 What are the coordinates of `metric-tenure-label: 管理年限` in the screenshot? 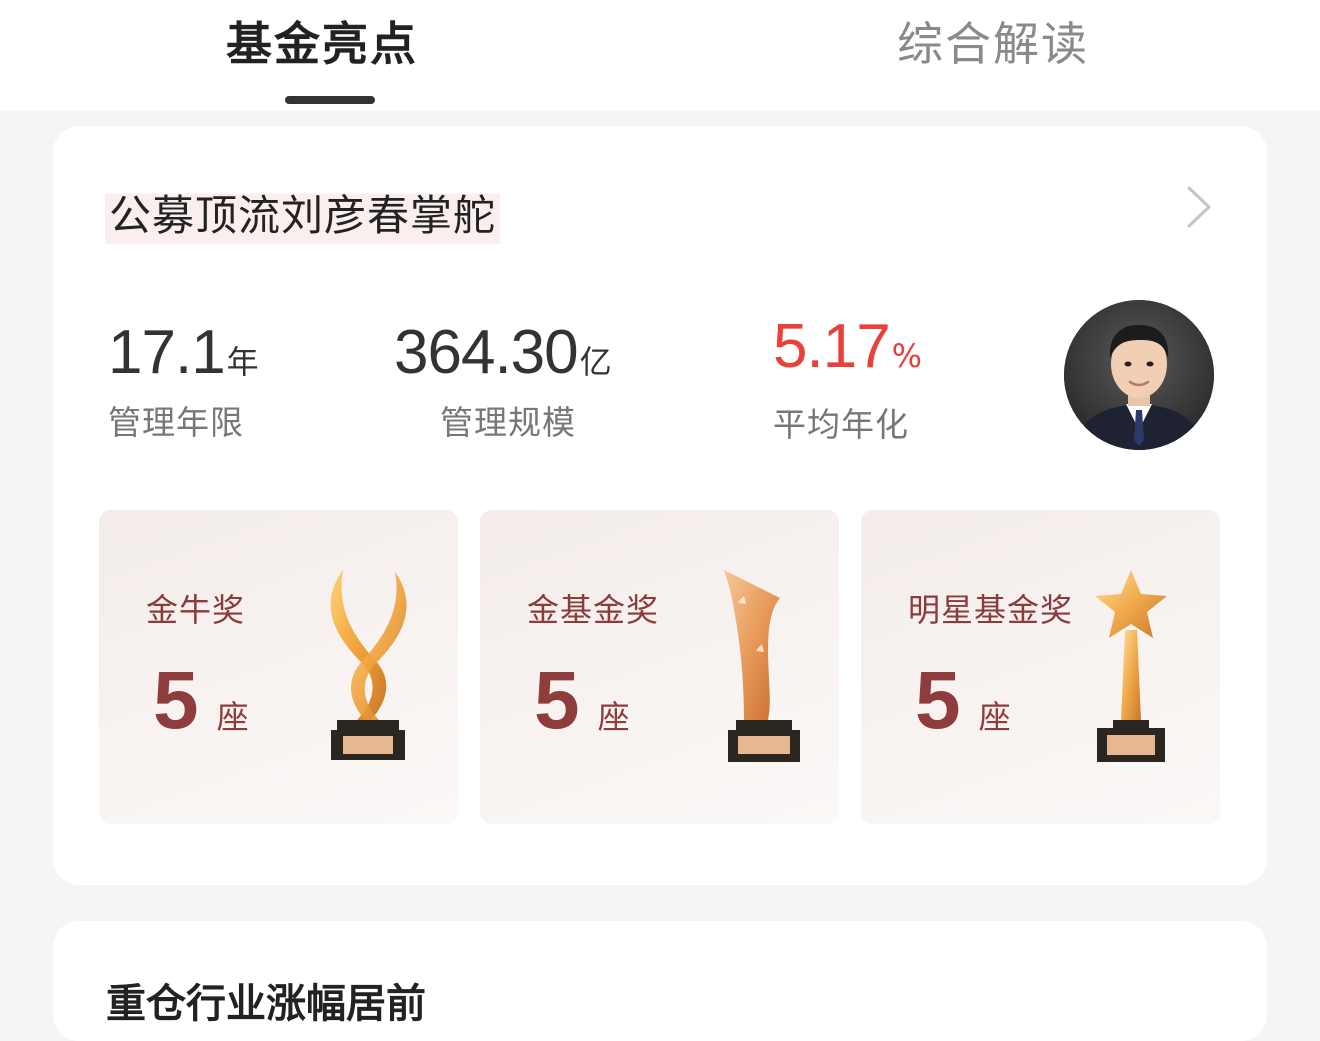 It's located at (176, 422).